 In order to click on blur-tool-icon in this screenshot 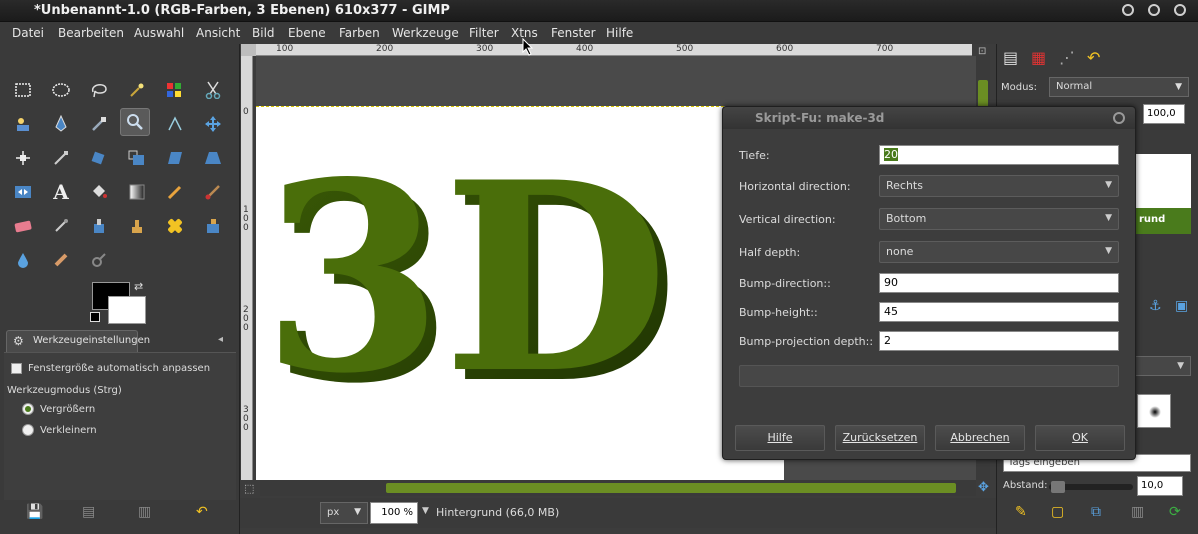, I will do `click(23, 260)`.